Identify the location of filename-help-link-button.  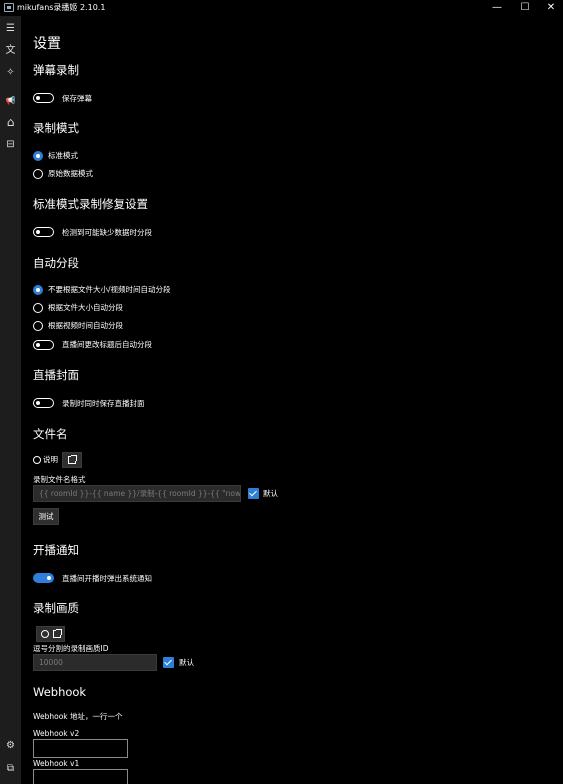
(72, 460).